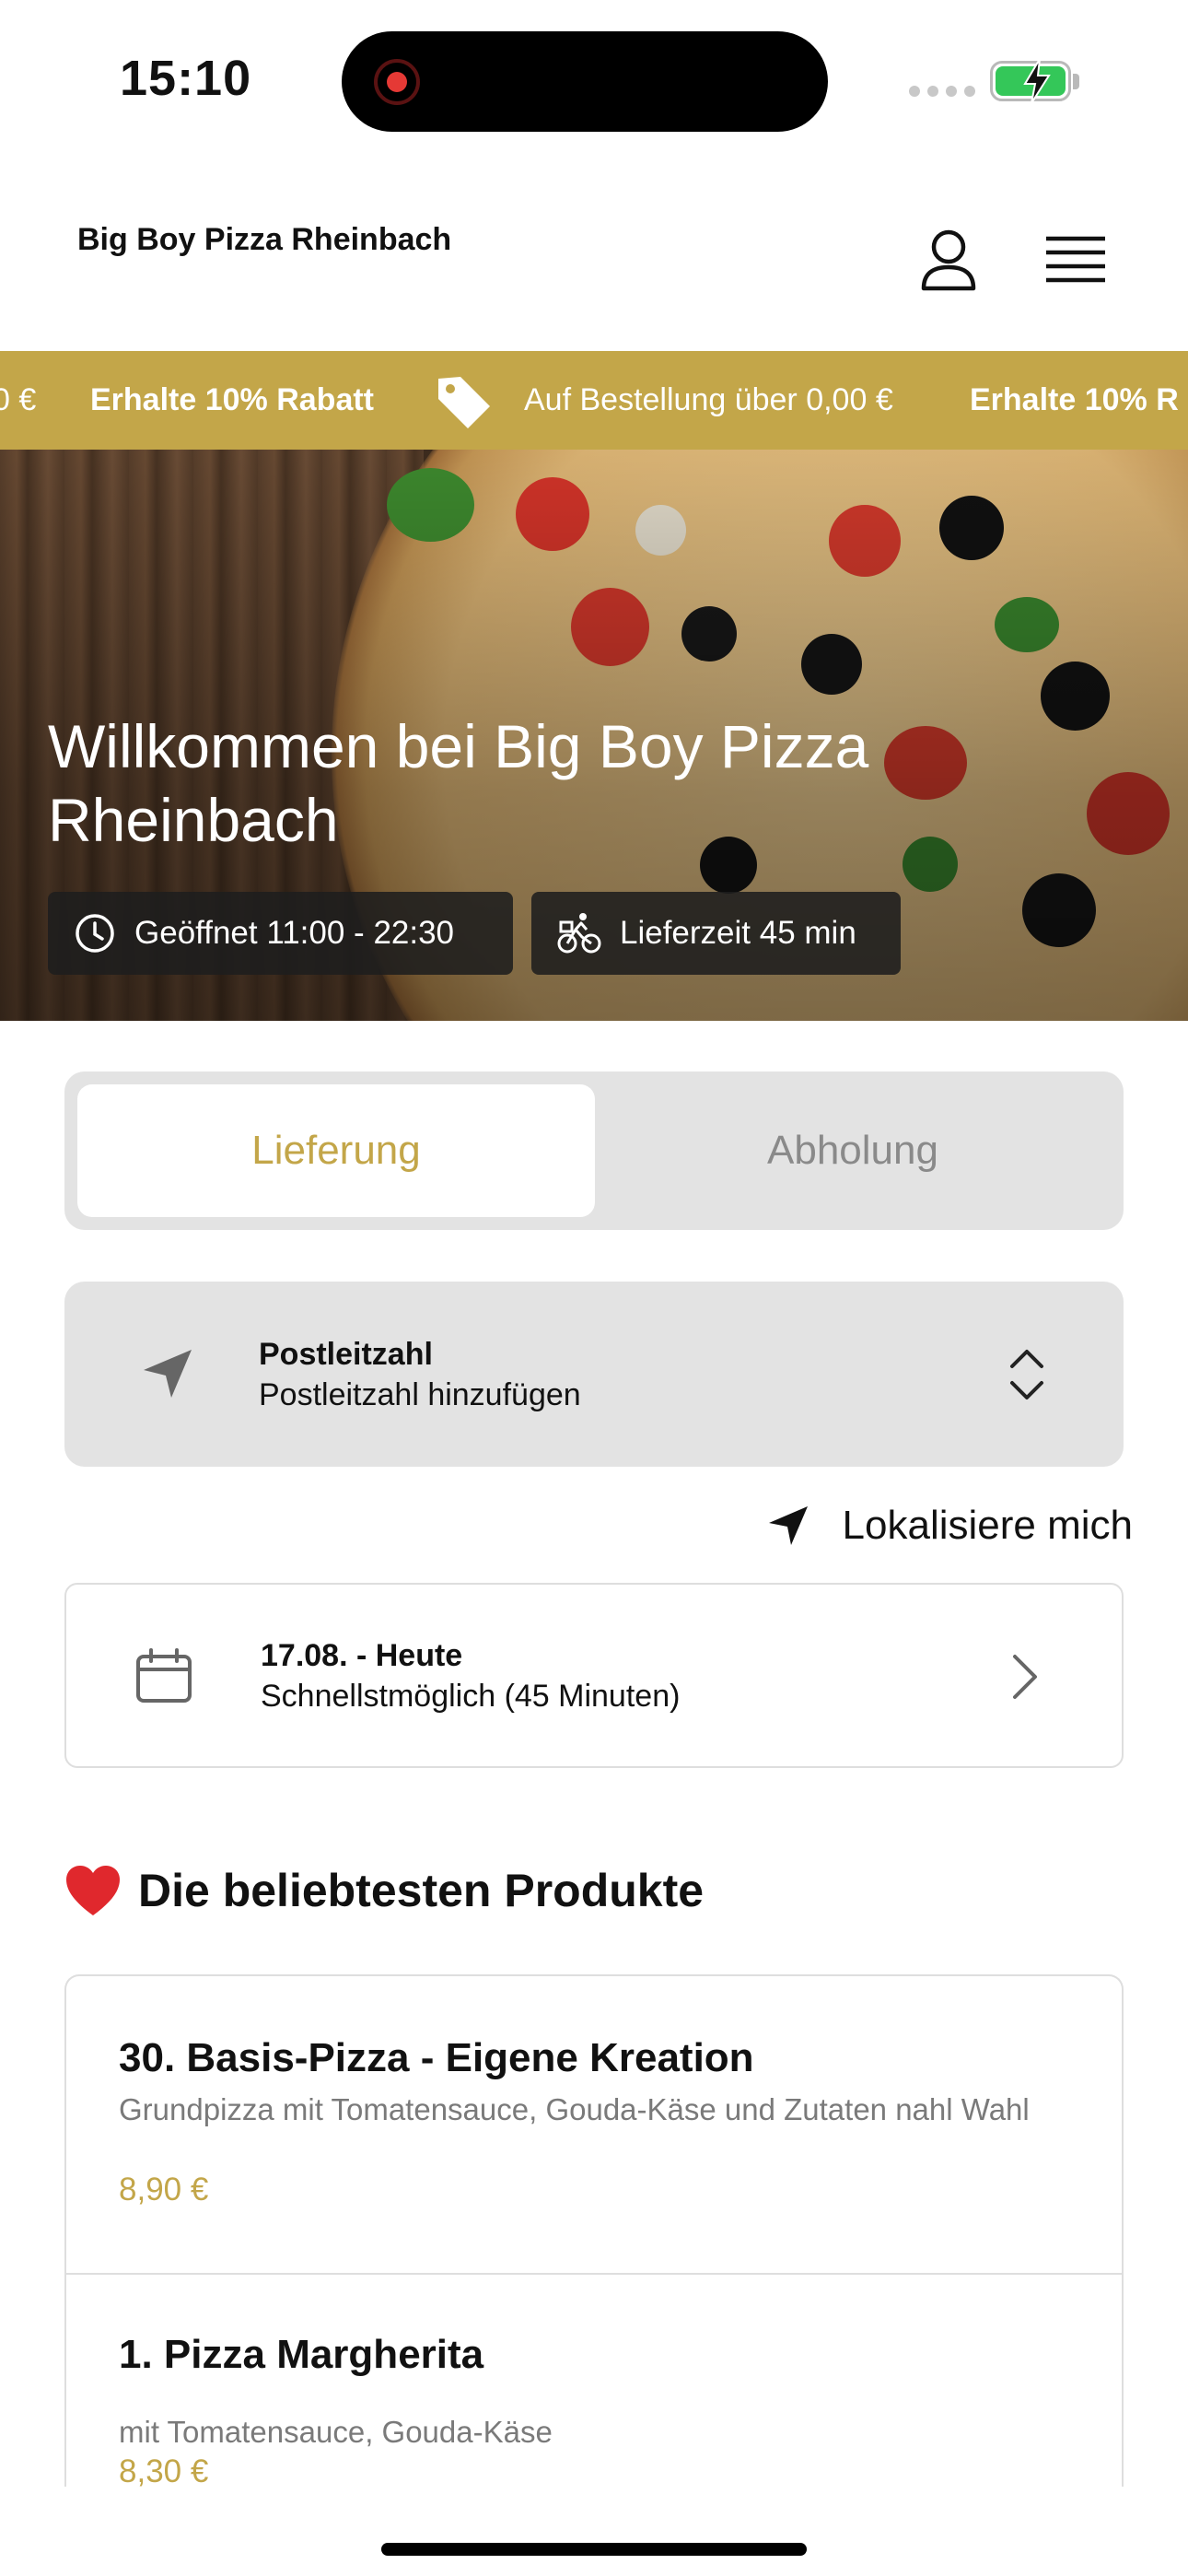  I want to click on postcode-label: Postleitzahl, so click(346, 1354).